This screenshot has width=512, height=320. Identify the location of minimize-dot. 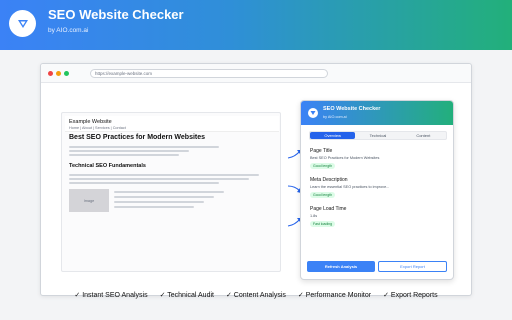
(58, 73).